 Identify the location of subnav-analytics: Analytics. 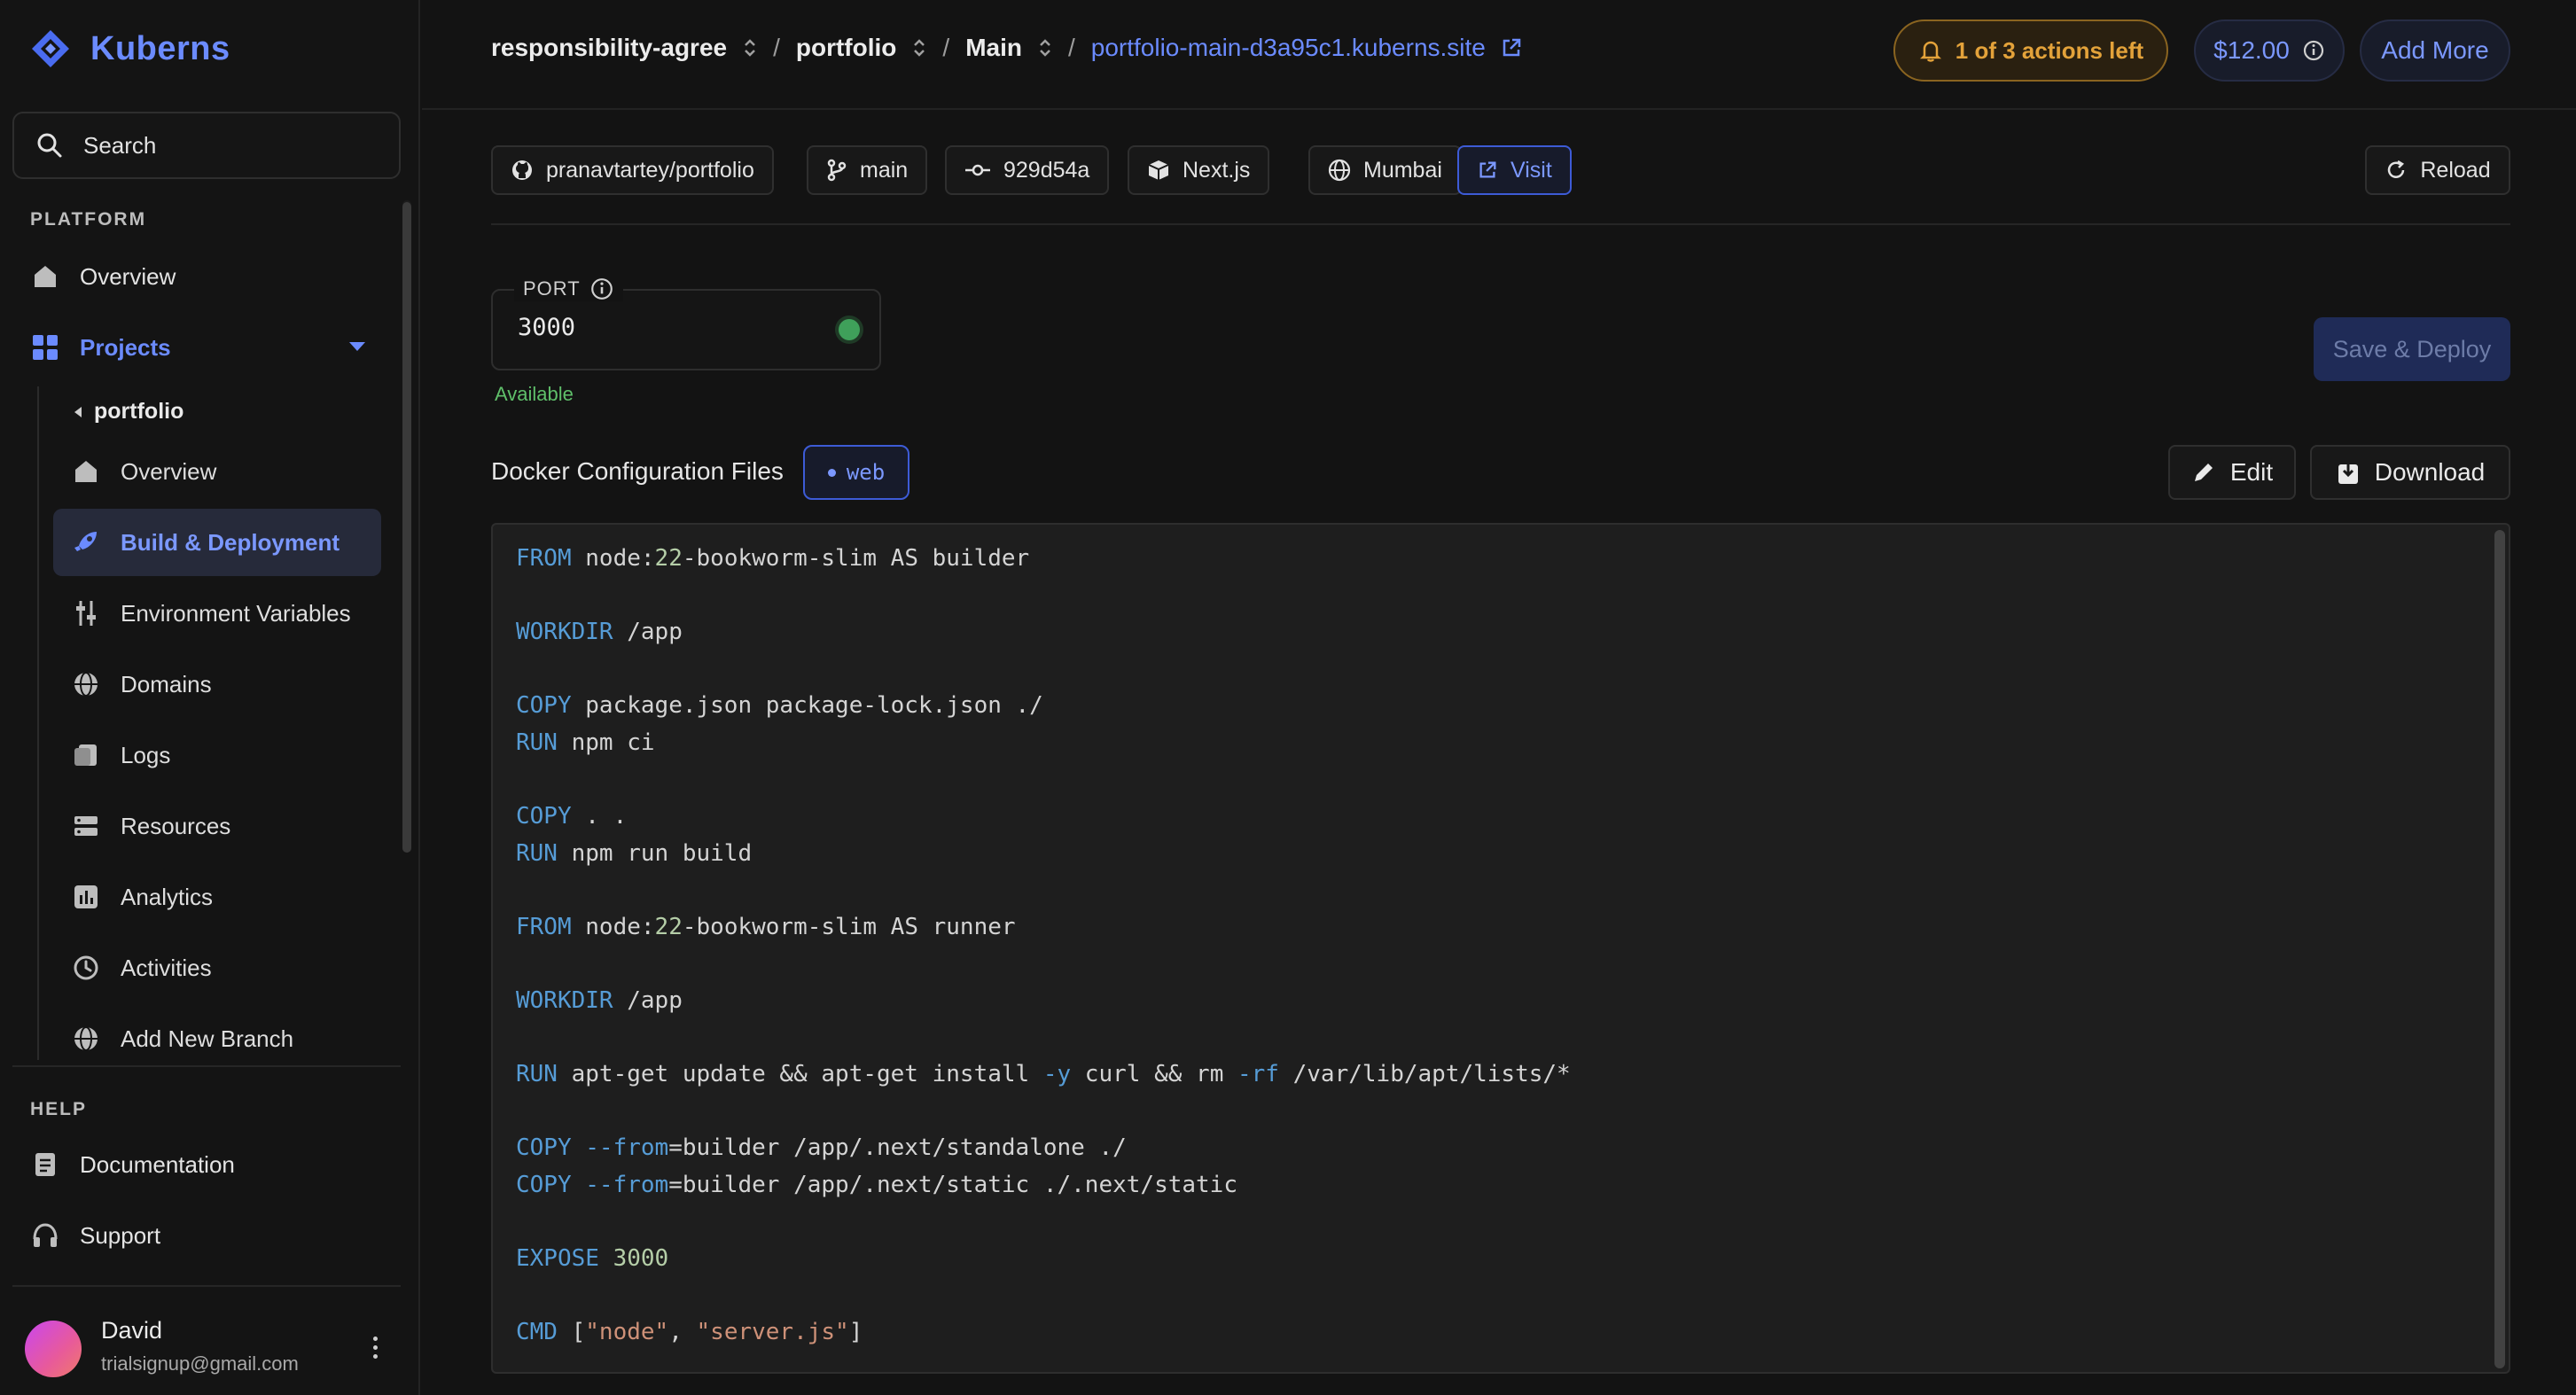
(142, 897).